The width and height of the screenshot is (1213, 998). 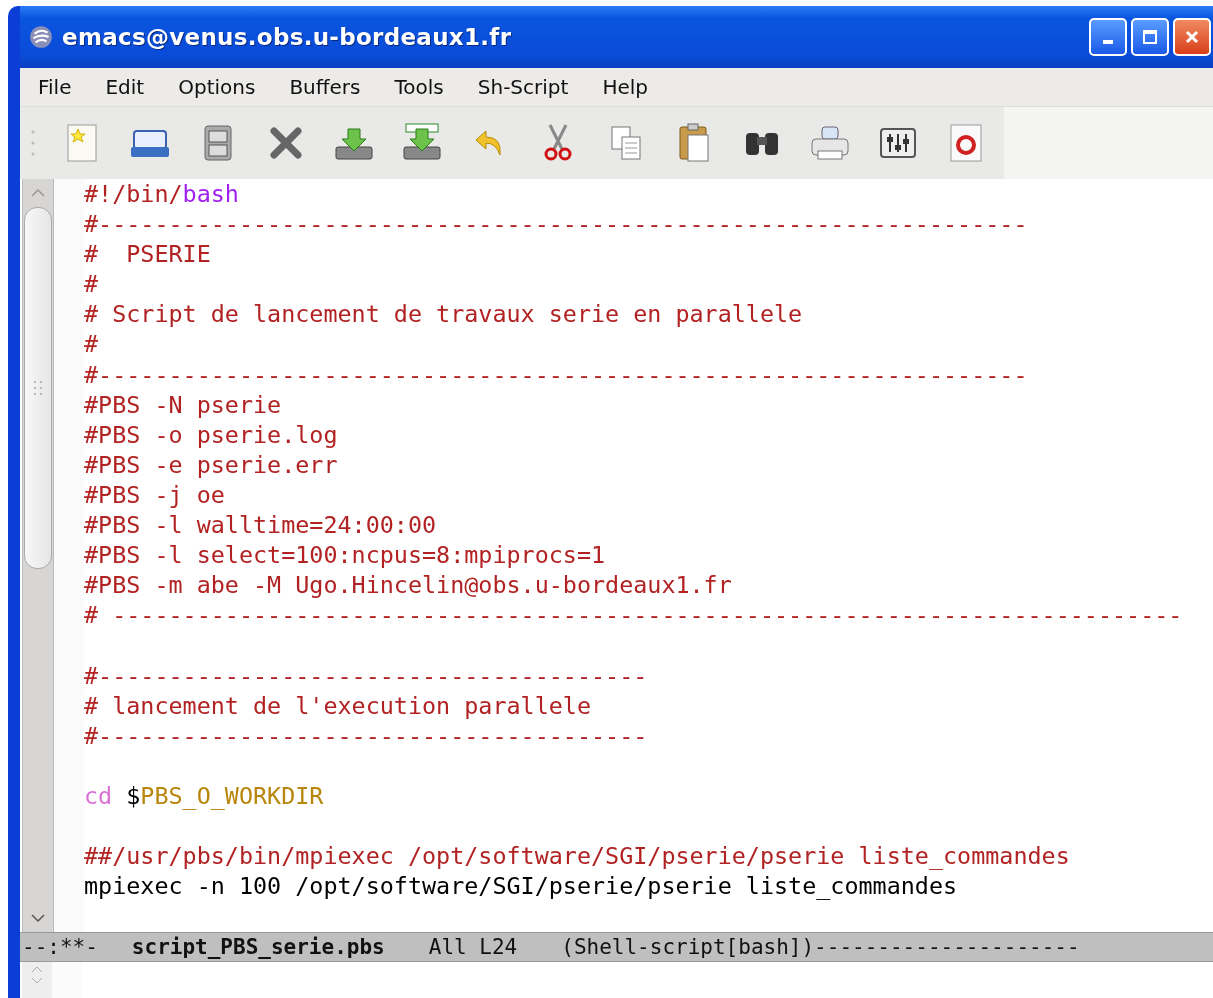 I want to click on grip-icon, so click(x=38, y=388).